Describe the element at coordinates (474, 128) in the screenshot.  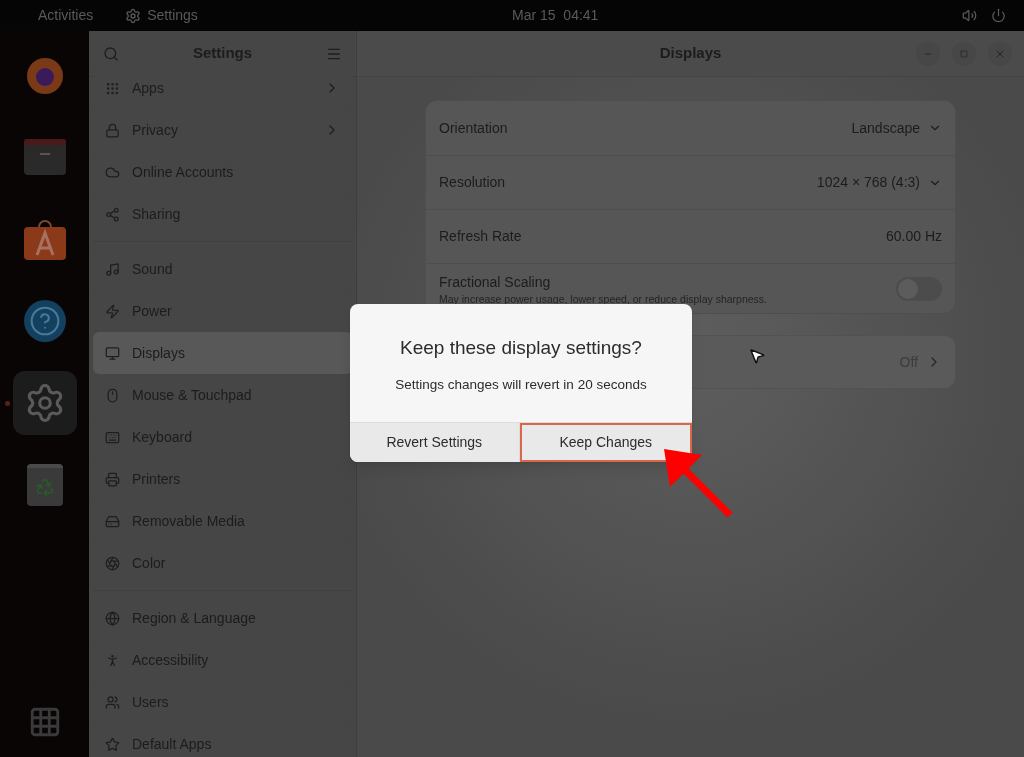
I see `setting-label: Orientation` at that location.